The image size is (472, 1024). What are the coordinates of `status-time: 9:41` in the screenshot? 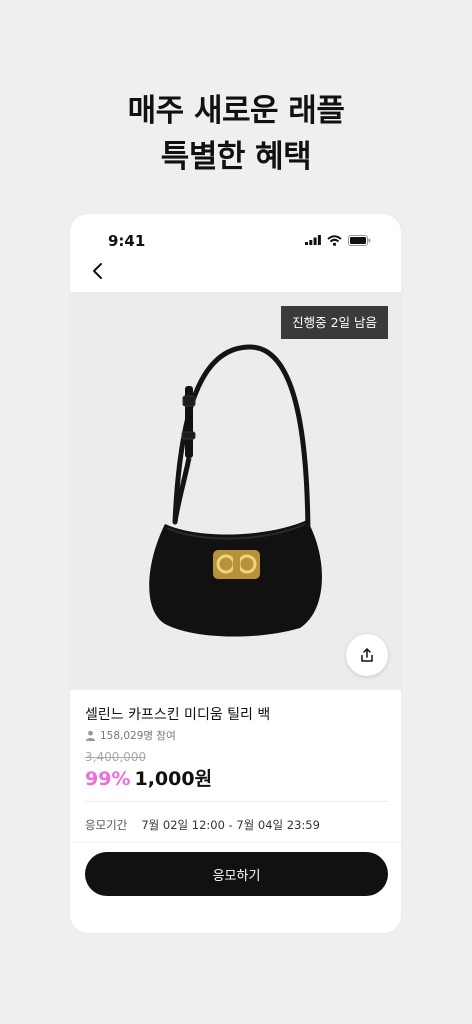 It's located at (127, 241).